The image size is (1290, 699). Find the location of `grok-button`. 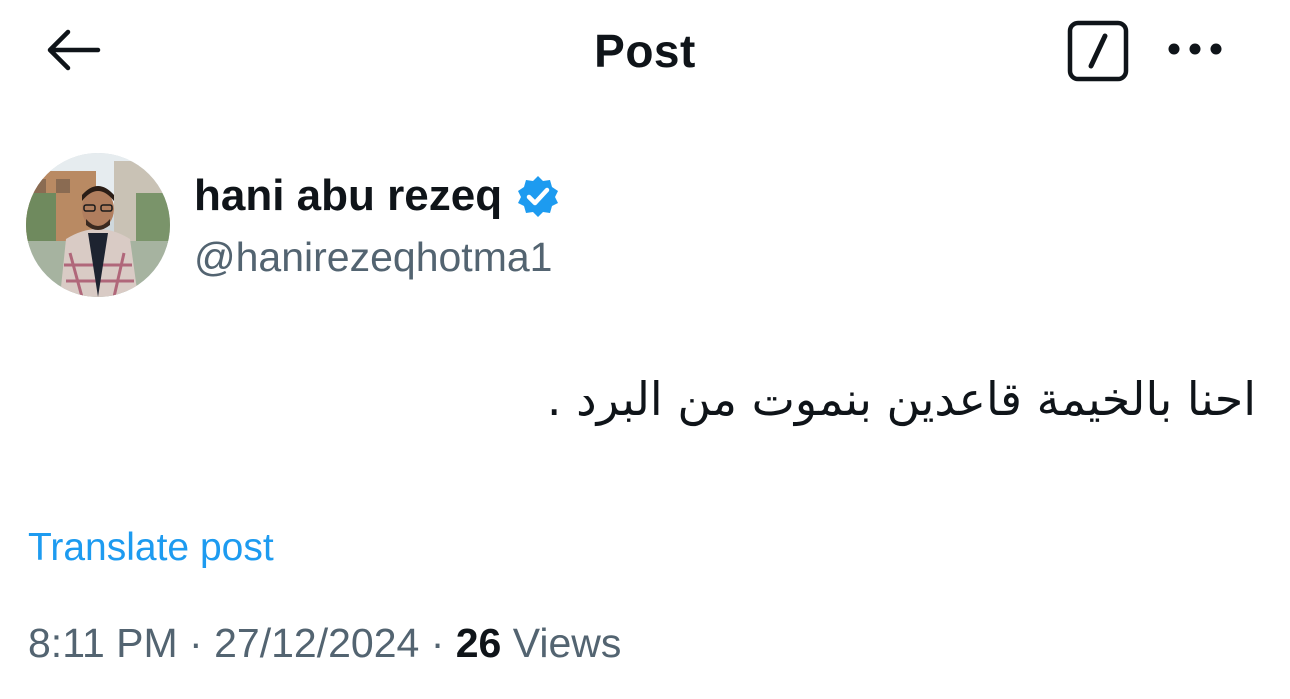

grok-button is located at coordinates (1098, 51).